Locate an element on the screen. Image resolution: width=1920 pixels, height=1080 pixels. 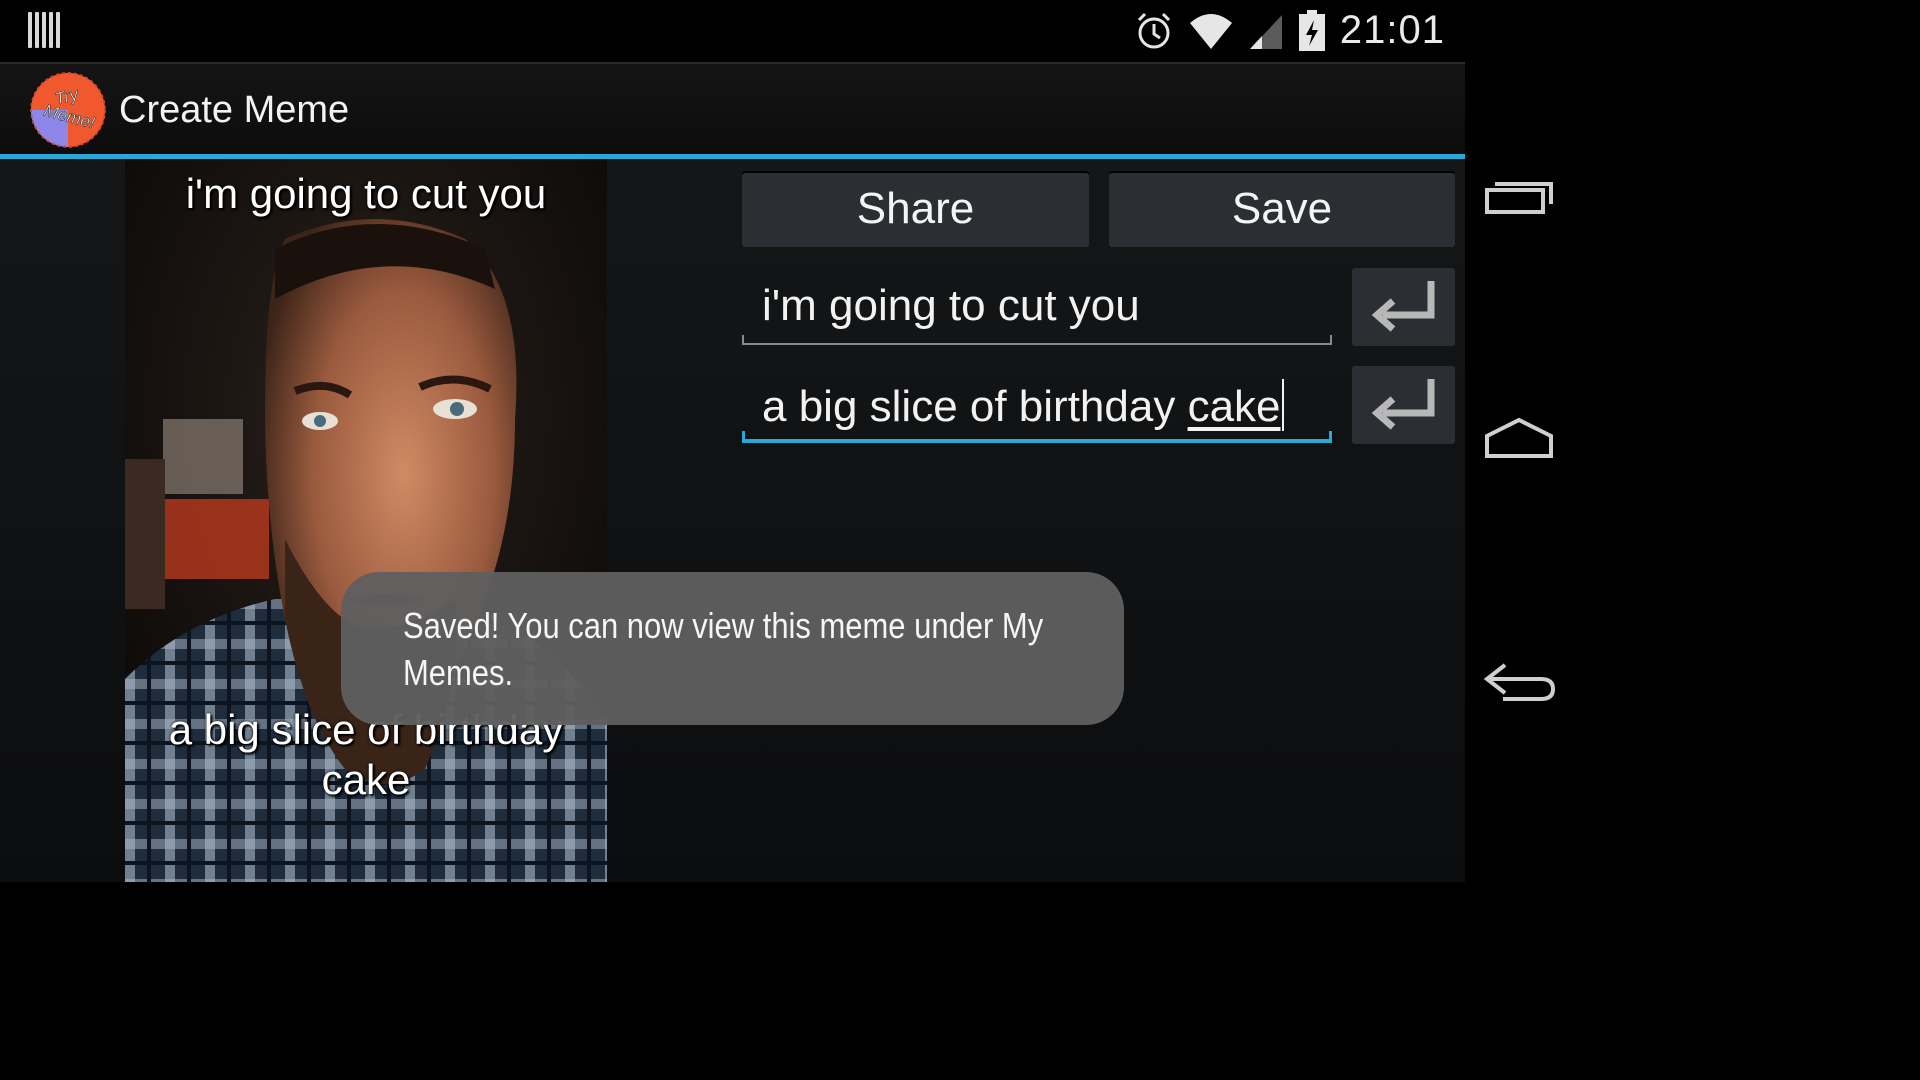
apply-bottom-text-button is located at coordinates (1403, 405).